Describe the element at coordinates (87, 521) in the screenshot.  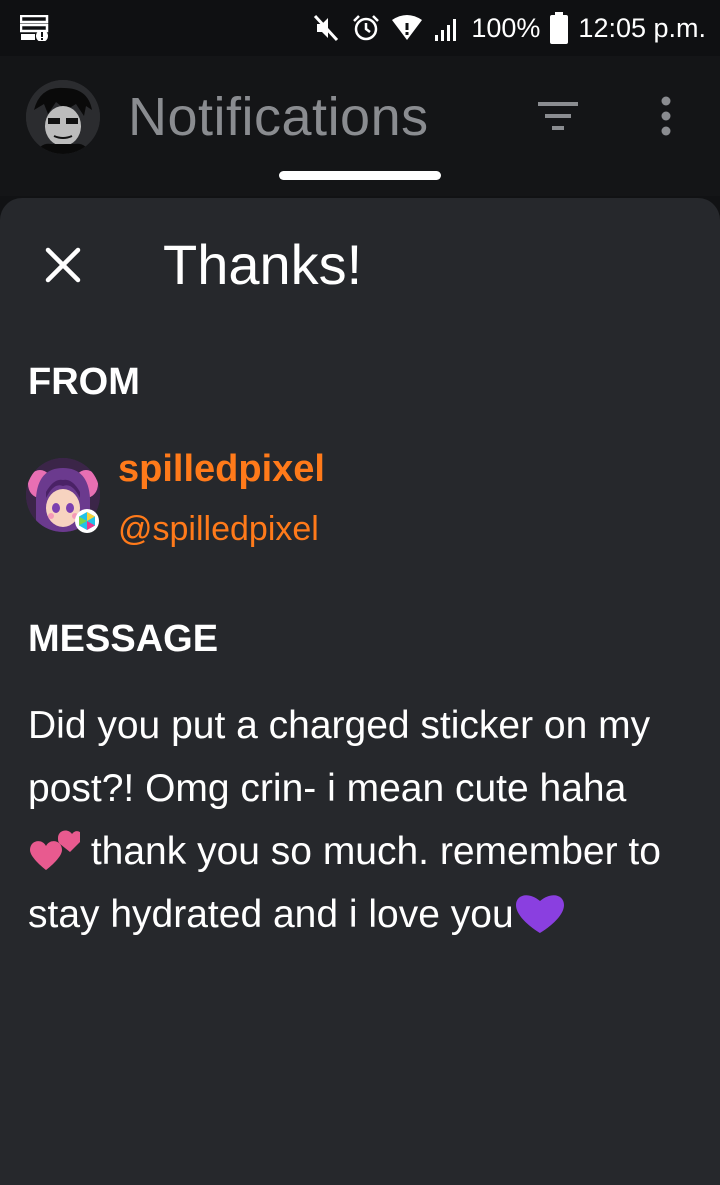
I see `badge-icon` at that location.